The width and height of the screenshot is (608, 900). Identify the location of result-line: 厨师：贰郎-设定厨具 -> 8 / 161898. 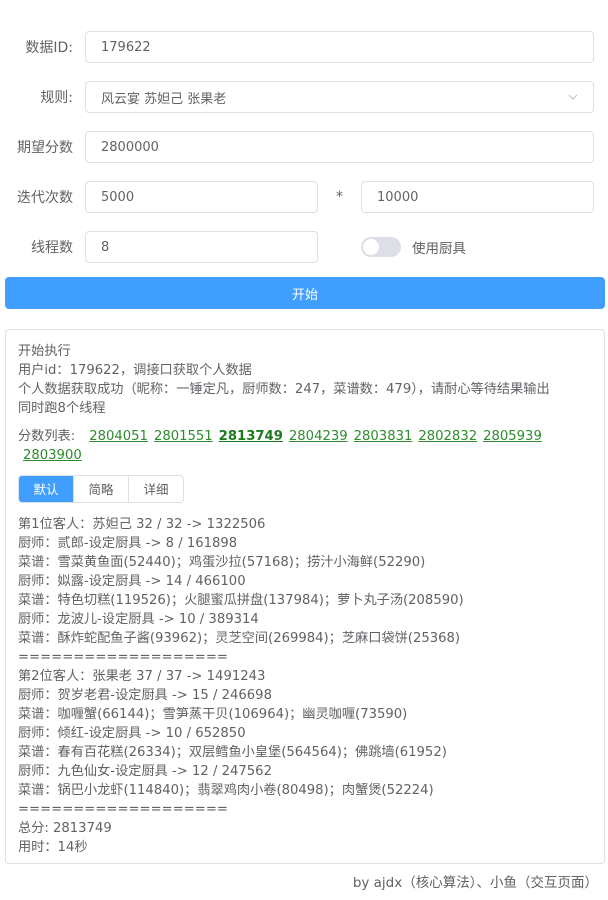
(128, 543).